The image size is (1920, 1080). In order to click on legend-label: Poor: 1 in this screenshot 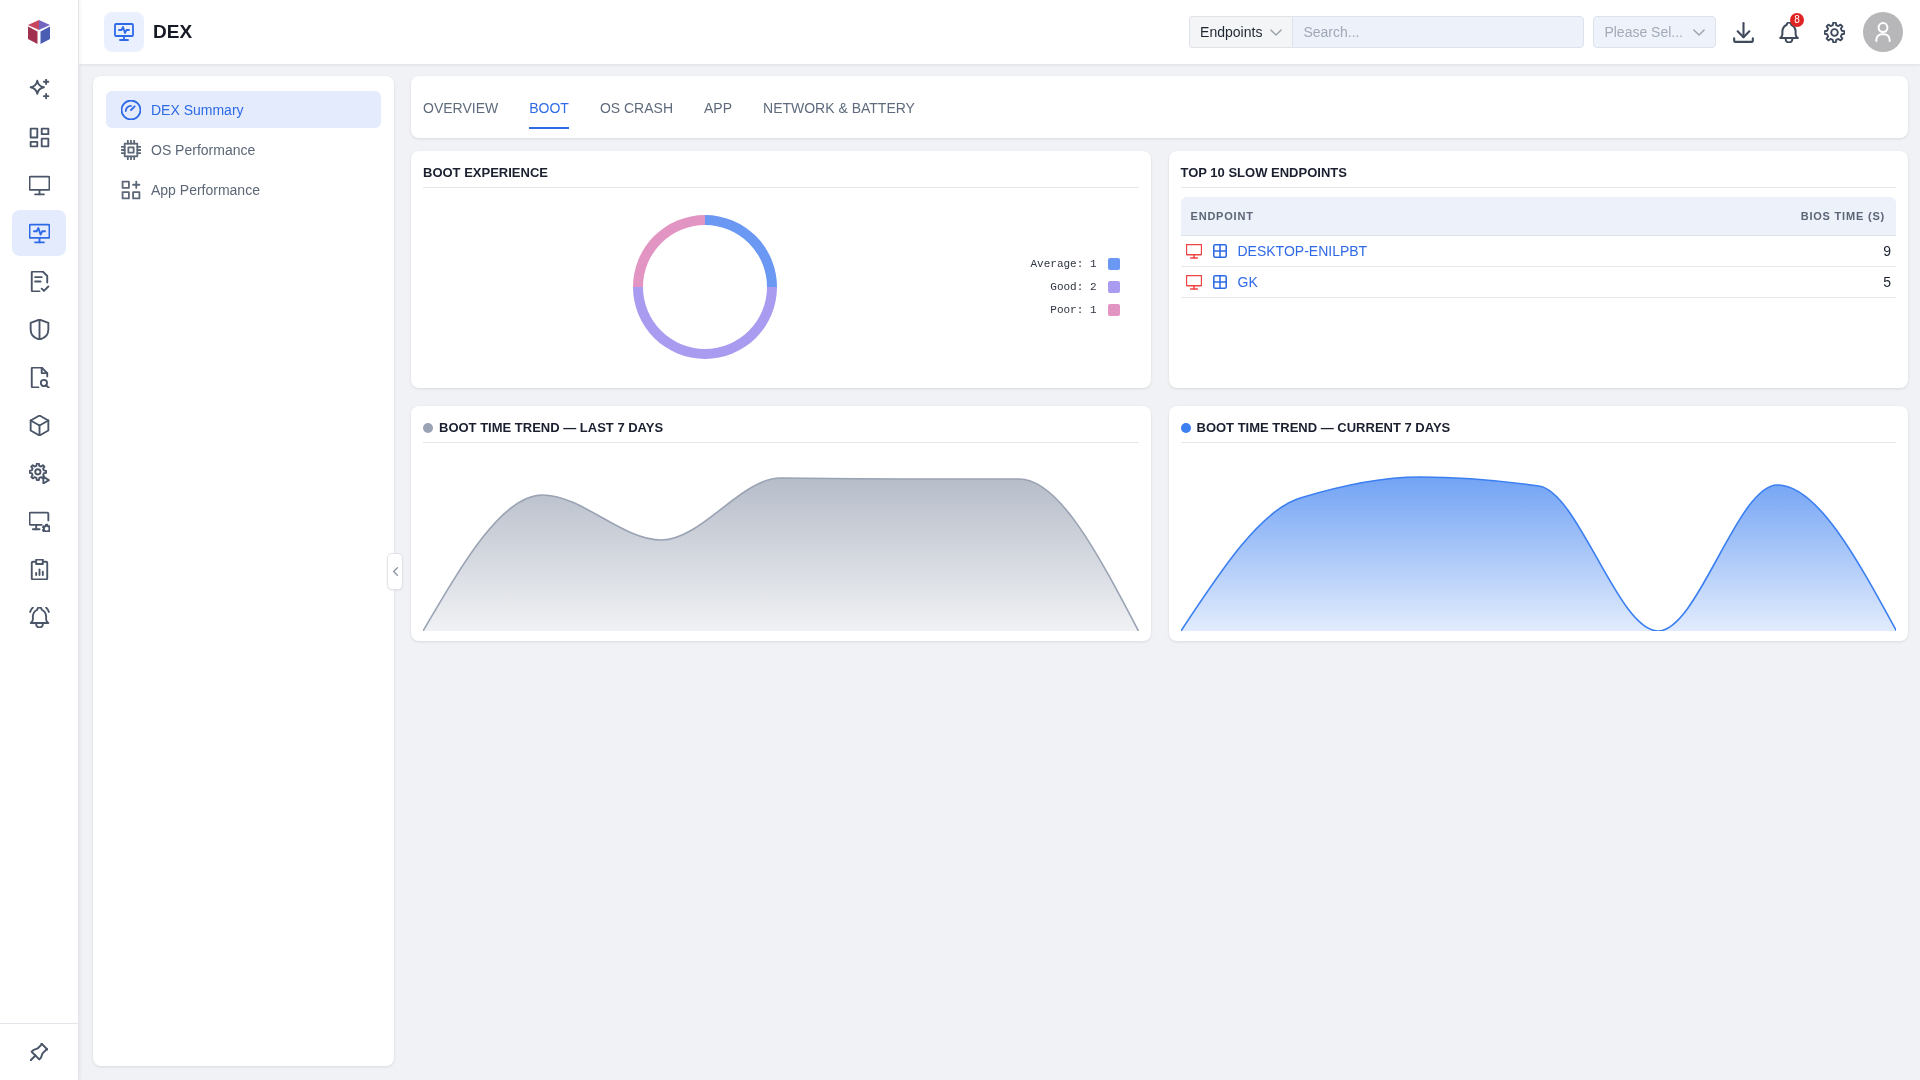, I will do `click(1073, 309)`.